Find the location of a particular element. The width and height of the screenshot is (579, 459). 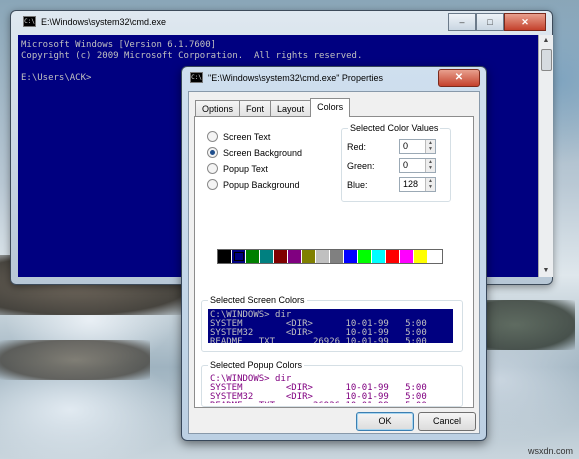

radio-button-selected-icon is located at coordinates (212, 152).